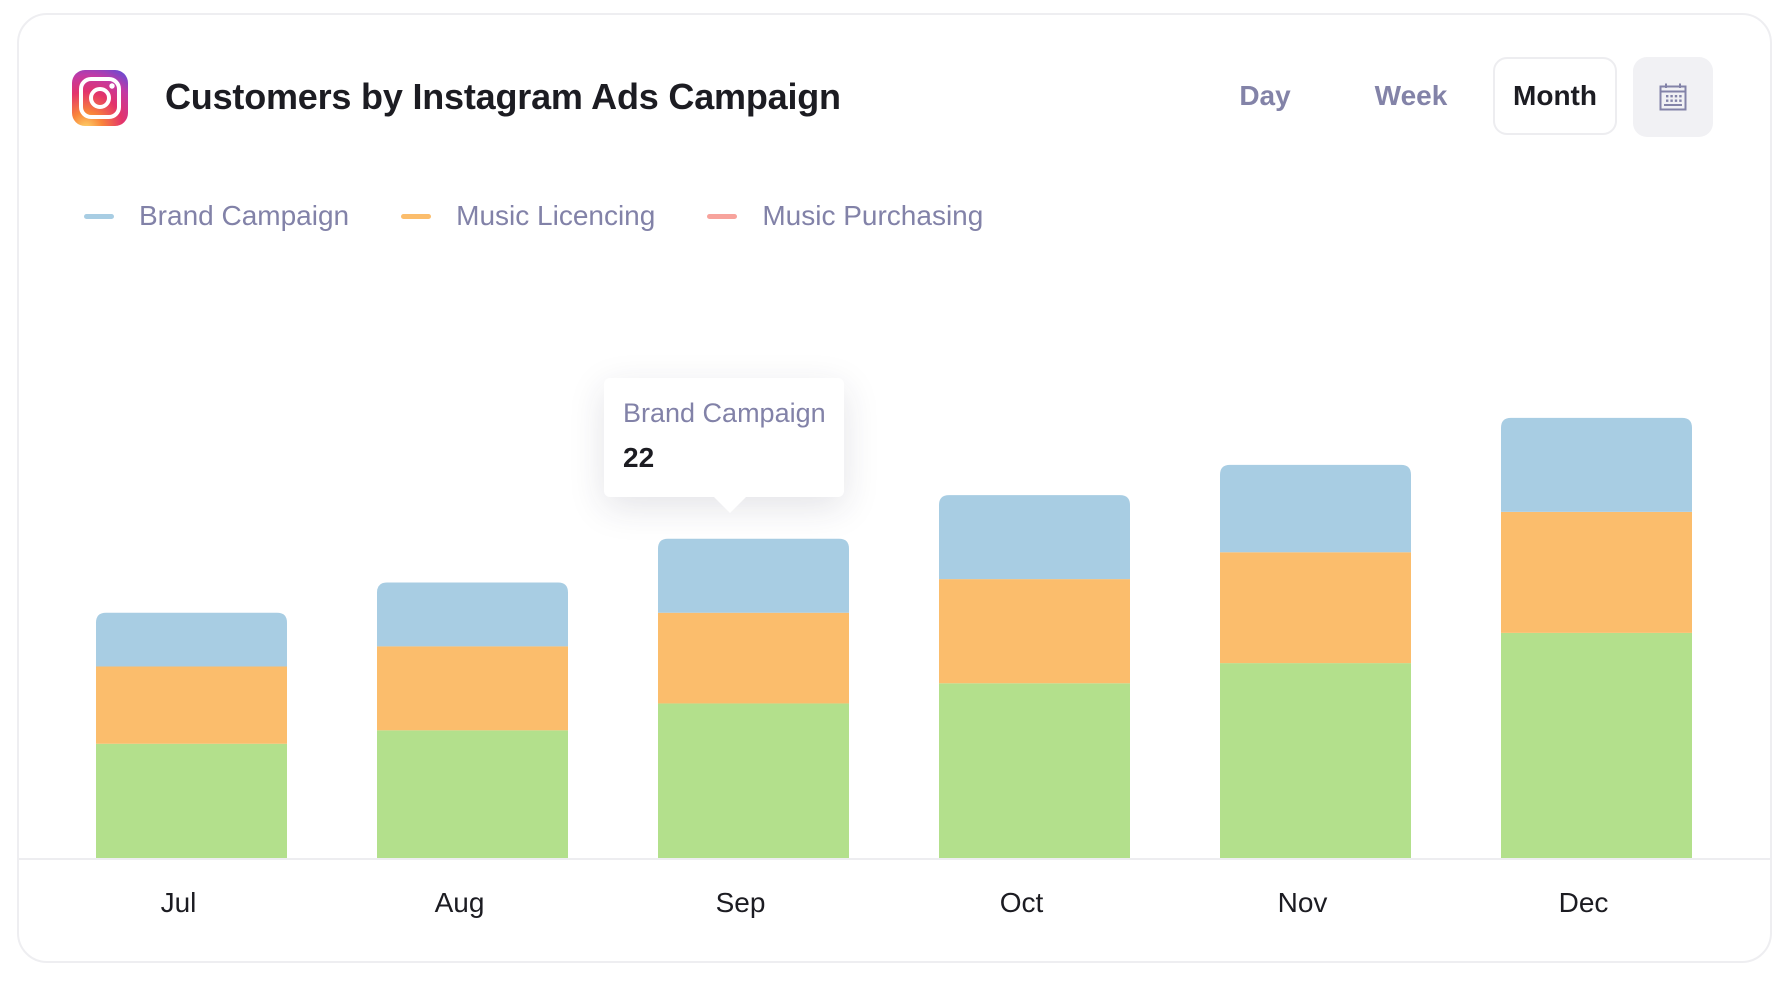 Image resolution: width=1790 pixels, height=988 pixels. Describe the element at coordinates (724, 445) in the screenshot. I see `chart-tooltip: Brand Campaign 22` at that location.